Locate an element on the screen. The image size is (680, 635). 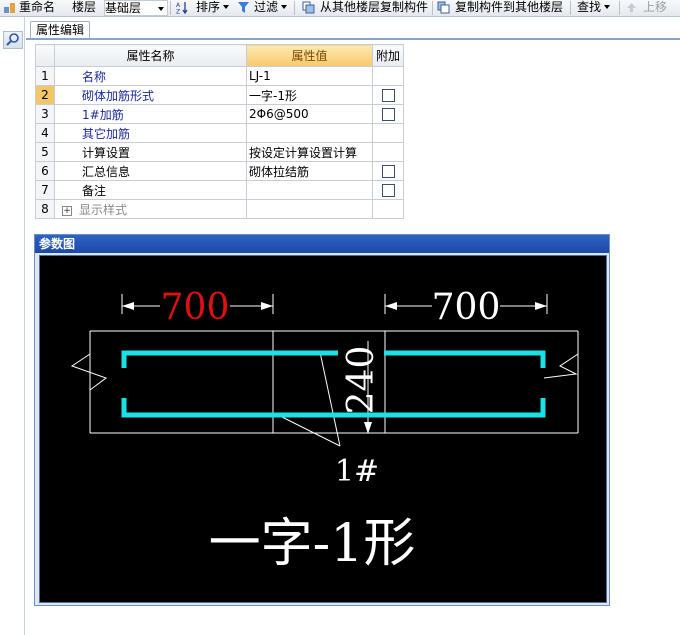
copy-from-floor-button: 从其他楼层复制构件 is located at coordinates (374, 8).